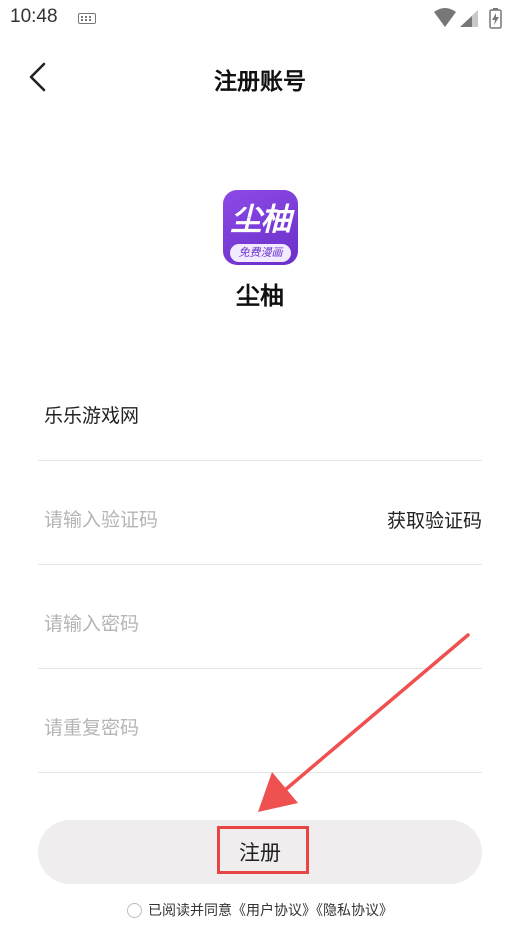 The width and height of the screenshot is (520, 926). What do you see at coordinates (445, 17) in the screenshot?
I see `wifi-icon` at bounding box center [445, 17].